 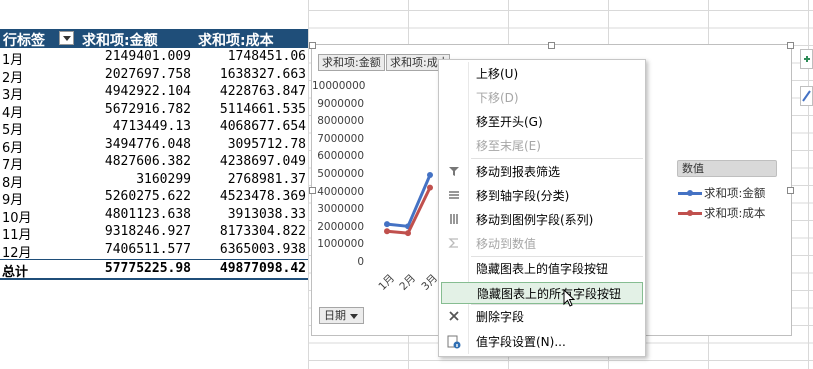 I want to click on menu-item-3: 移至末尾(E), so click(x=542, y=146).